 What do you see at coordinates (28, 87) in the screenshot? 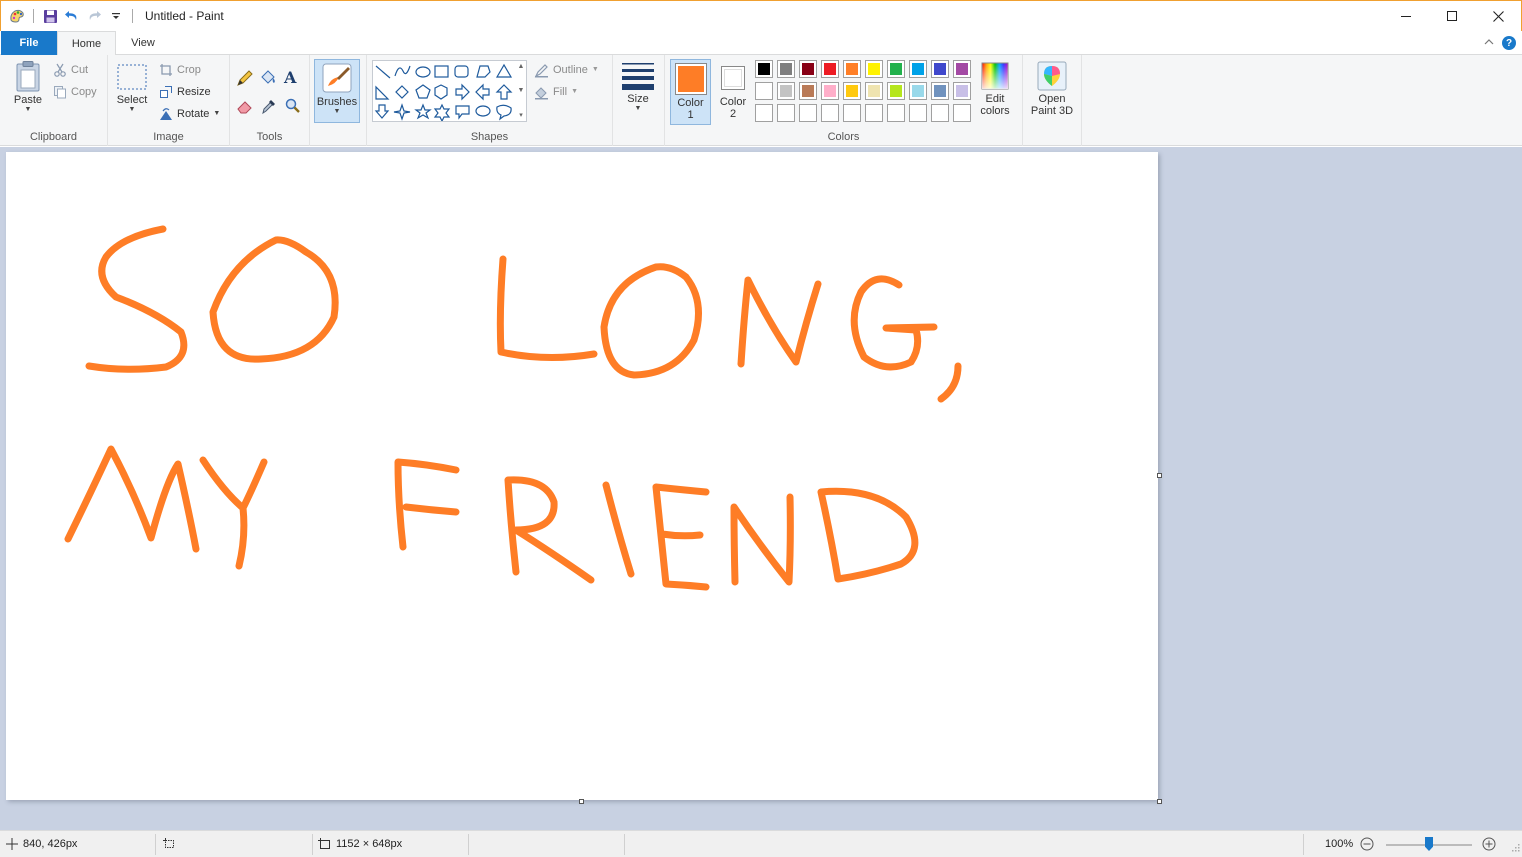
I see `paste-button: Paste ▼` at bounding box center [28, 87].